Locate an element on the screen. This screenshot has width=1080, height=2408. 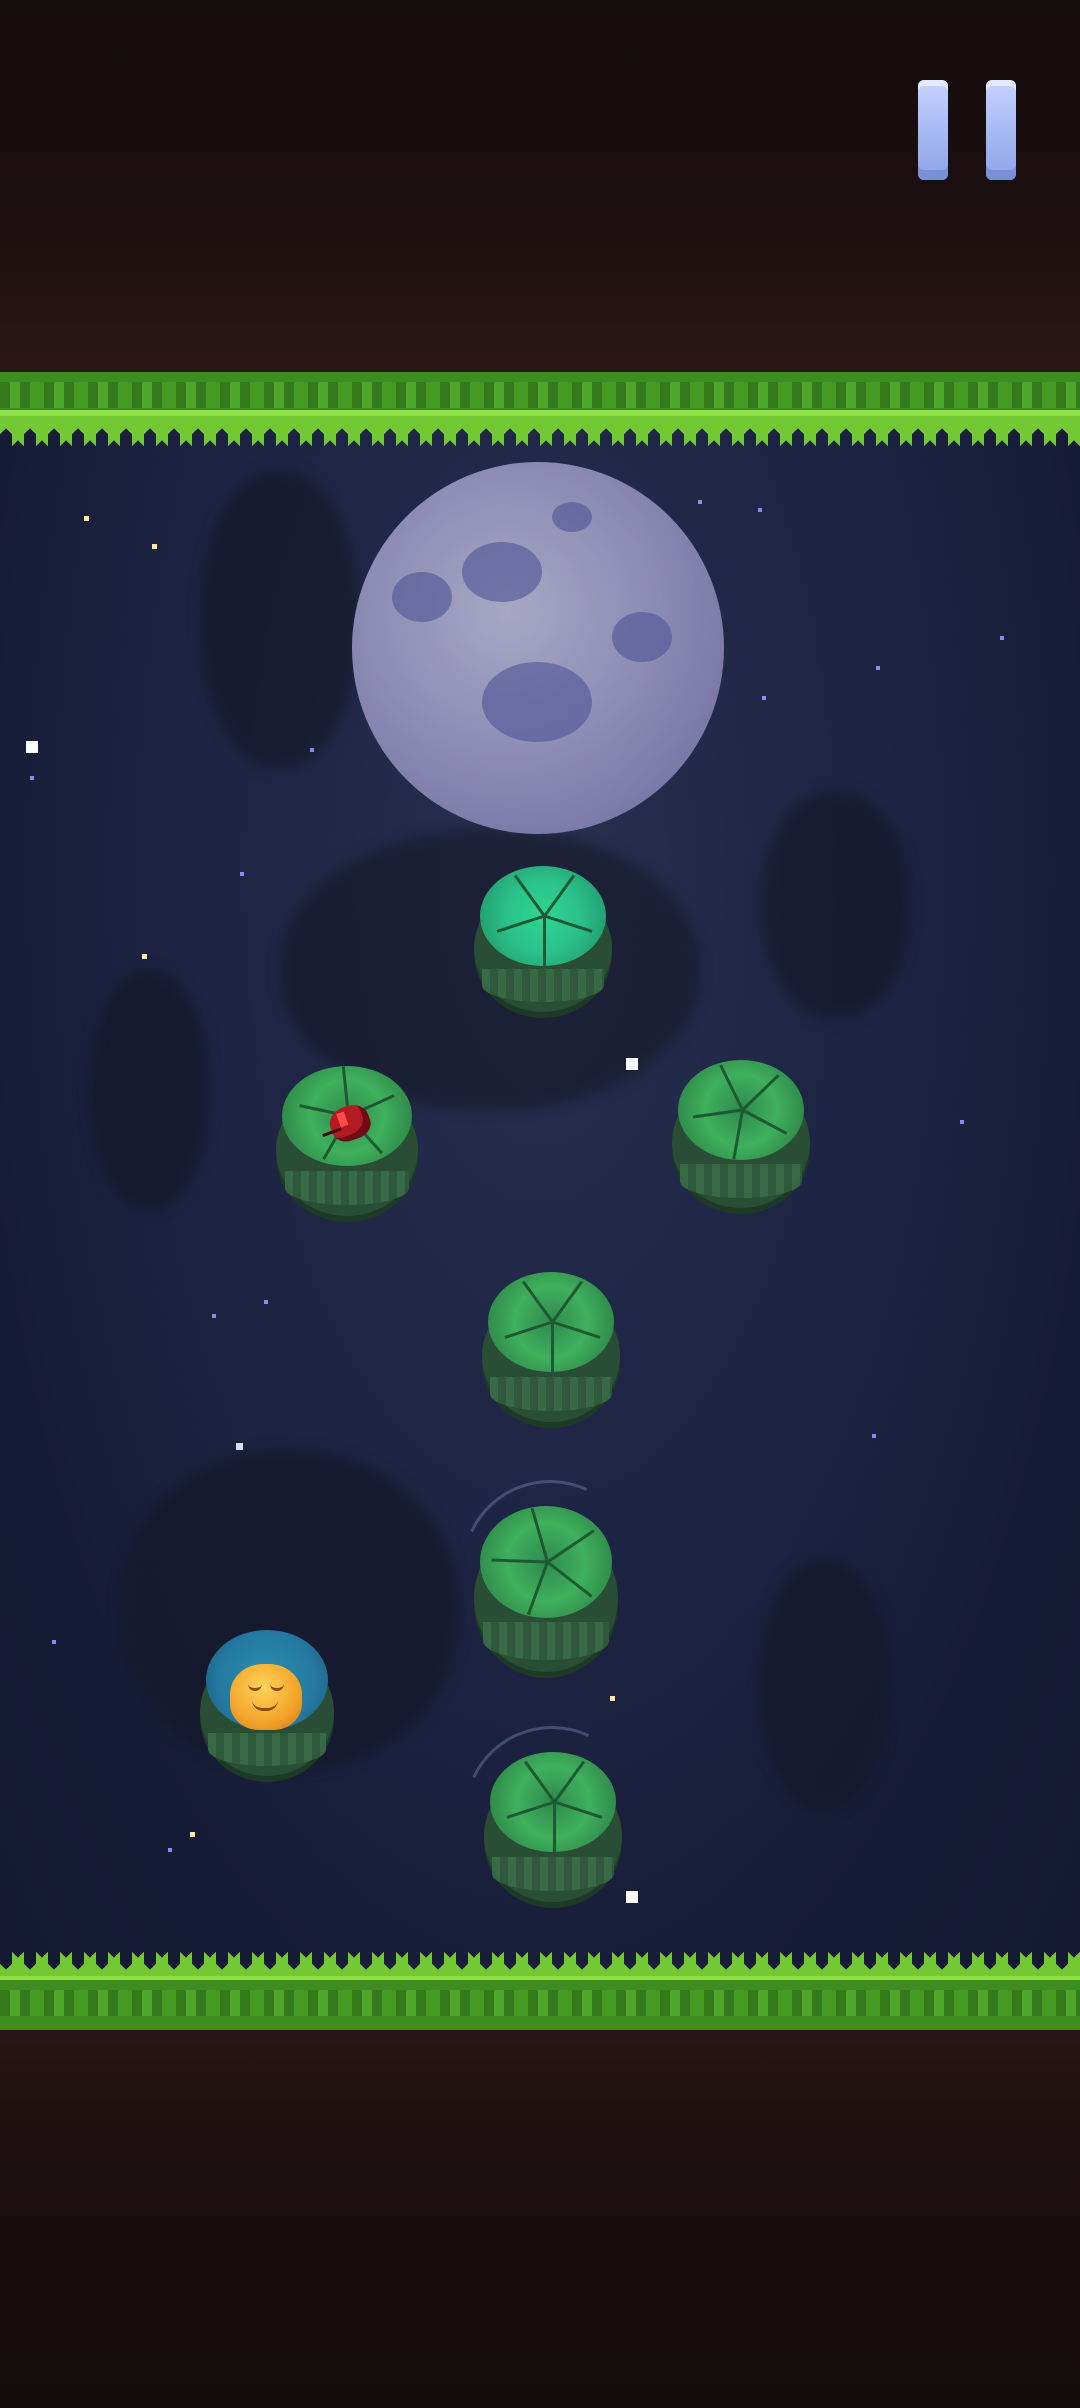
pause-button is located at coordinates (969, 130).